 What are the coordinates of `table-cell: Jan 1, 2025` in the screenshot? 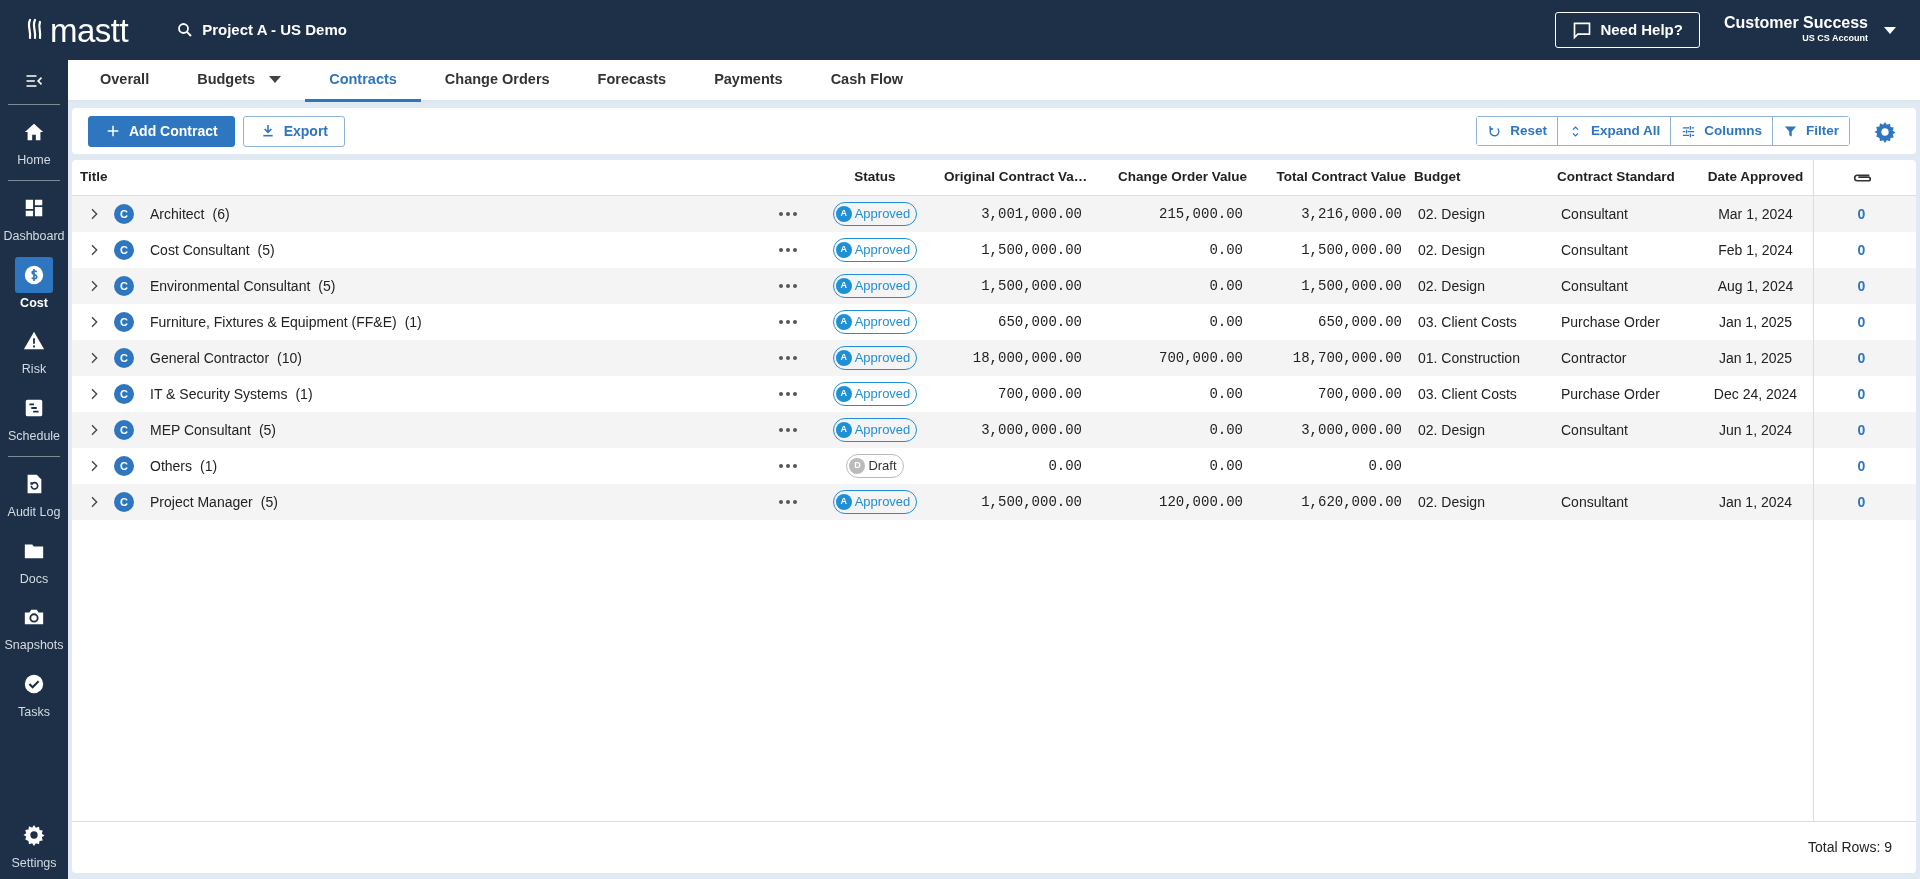 It's located at (1755, 357).